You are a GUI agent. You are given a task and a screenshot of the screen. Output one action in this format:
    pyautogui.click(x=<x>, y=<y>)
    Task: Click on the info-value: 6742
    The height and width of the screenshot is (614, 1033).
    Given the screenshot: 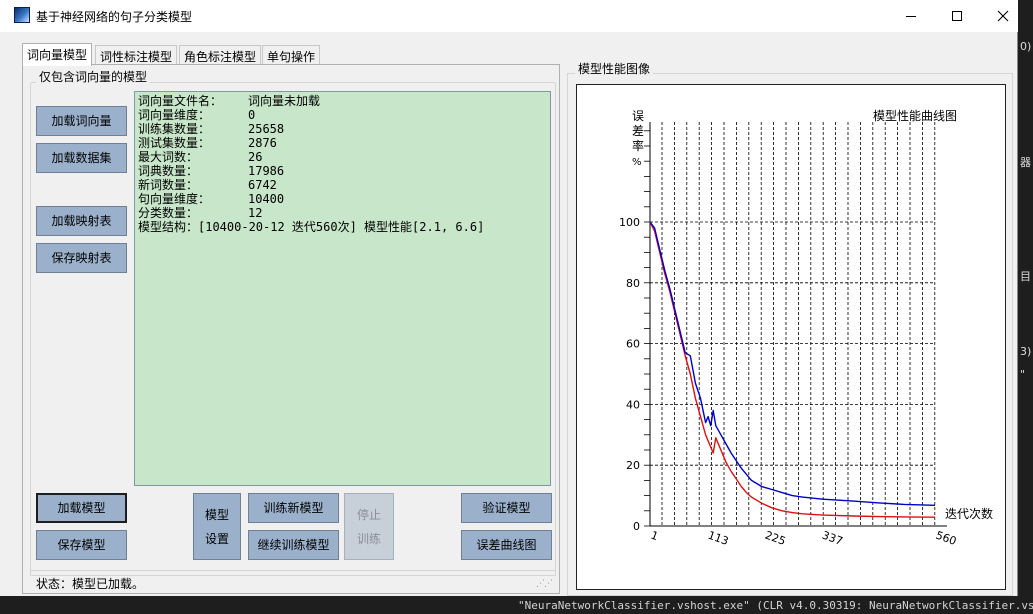 What is the action you would take?
    pyautogui.click(x=262, y=185)
    